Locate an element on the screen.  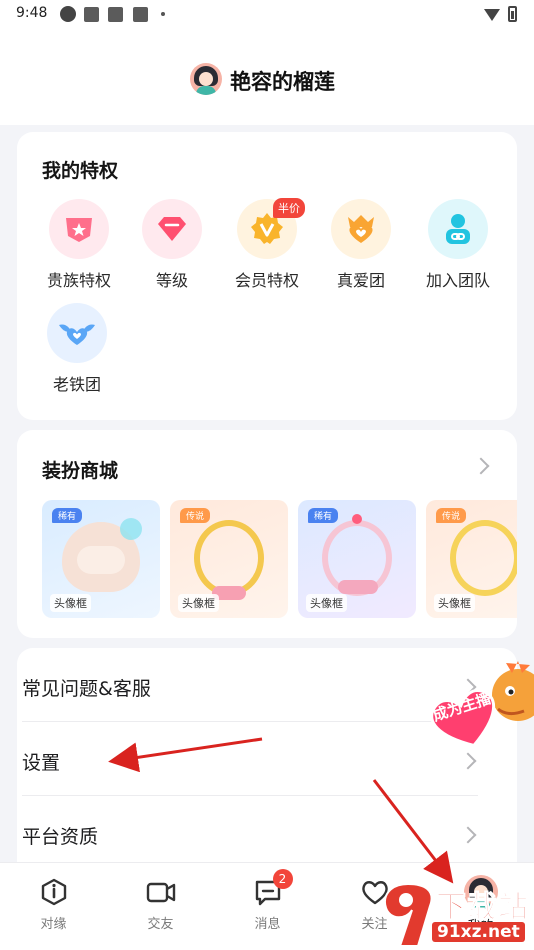
noble-crown-icon is located at coordinates (79, 229).